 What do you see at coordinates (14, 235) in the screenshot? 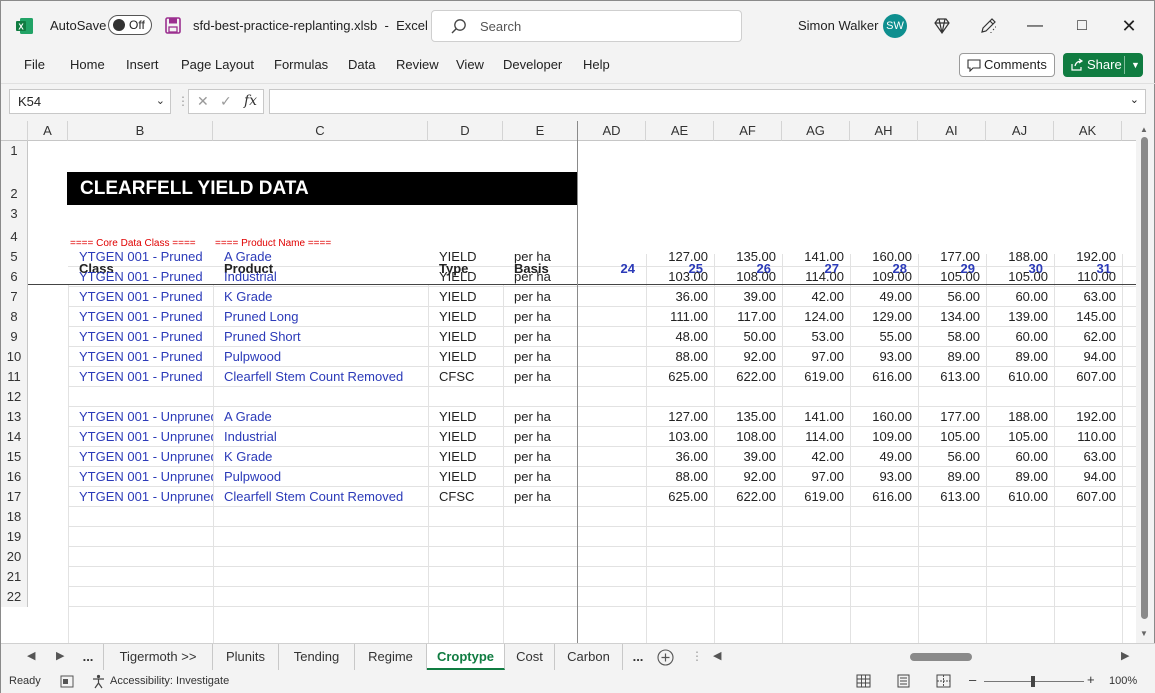
I see `row-header: 4` at bounding box center [14, 235].